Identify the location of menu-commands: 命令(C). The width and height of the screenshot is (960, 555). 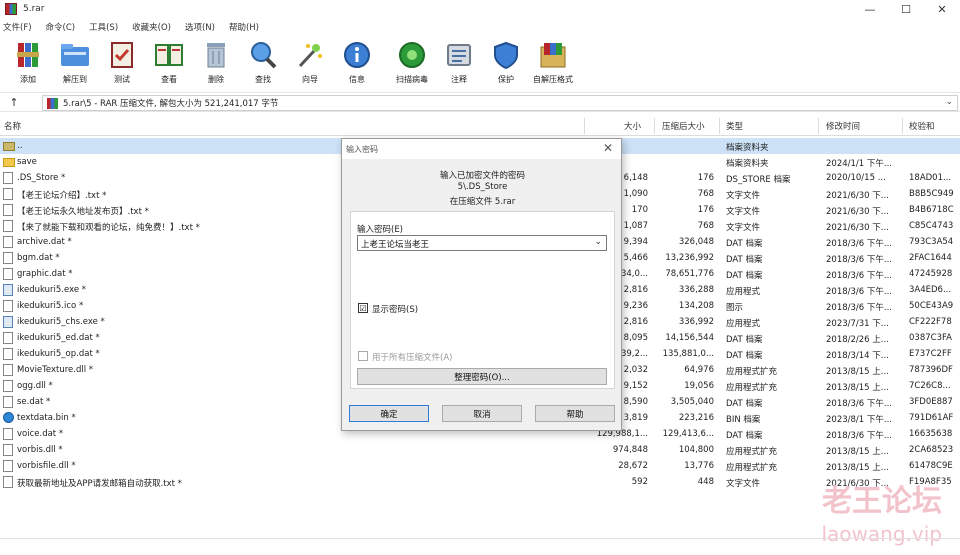
(61, 27).